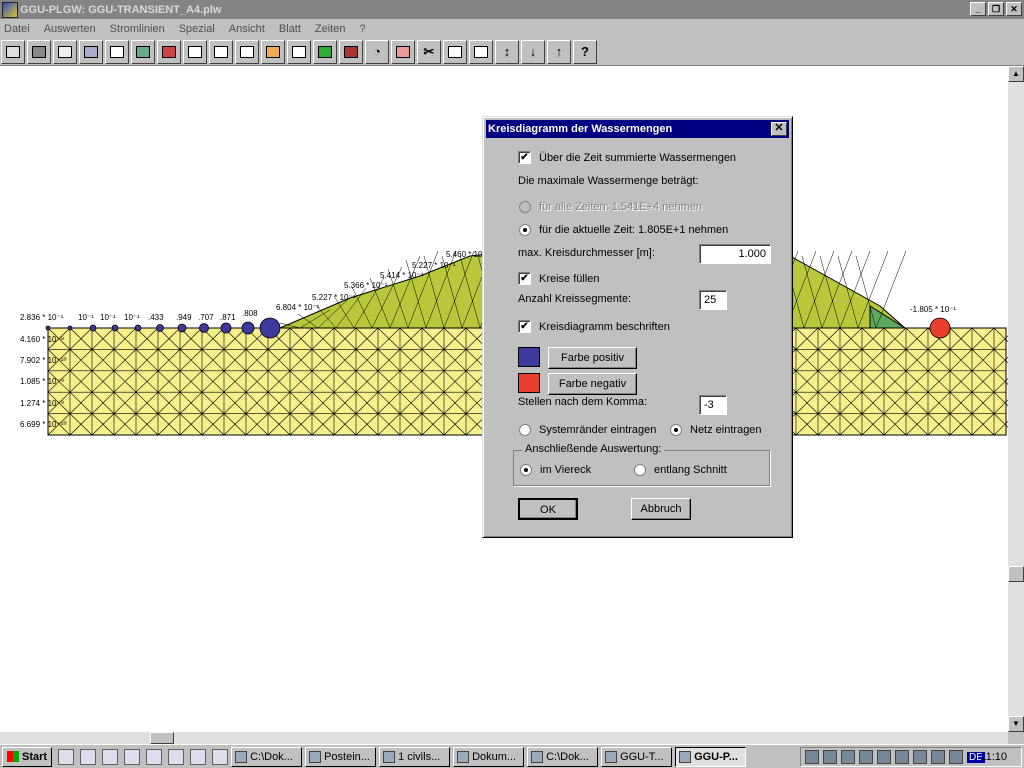  Describe the element at coordinates (504, 738) in the screenshot. I see `horizontal-scrollbar` at that location.